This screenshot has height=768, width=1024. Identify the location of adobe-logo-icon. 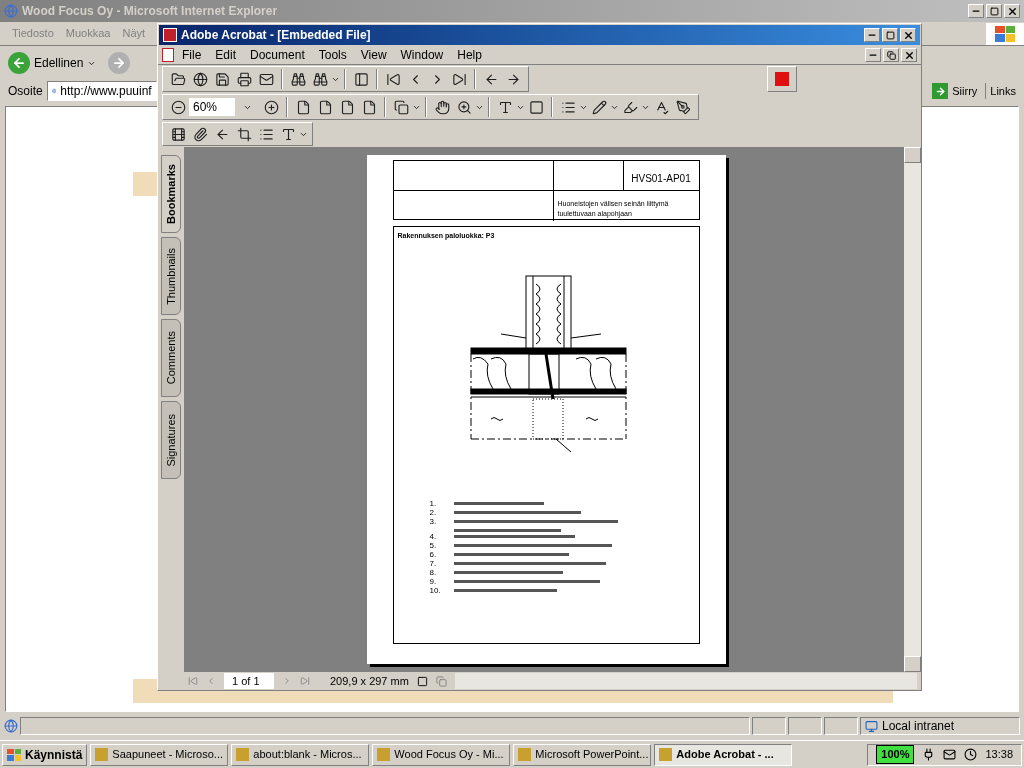
(782, 79).